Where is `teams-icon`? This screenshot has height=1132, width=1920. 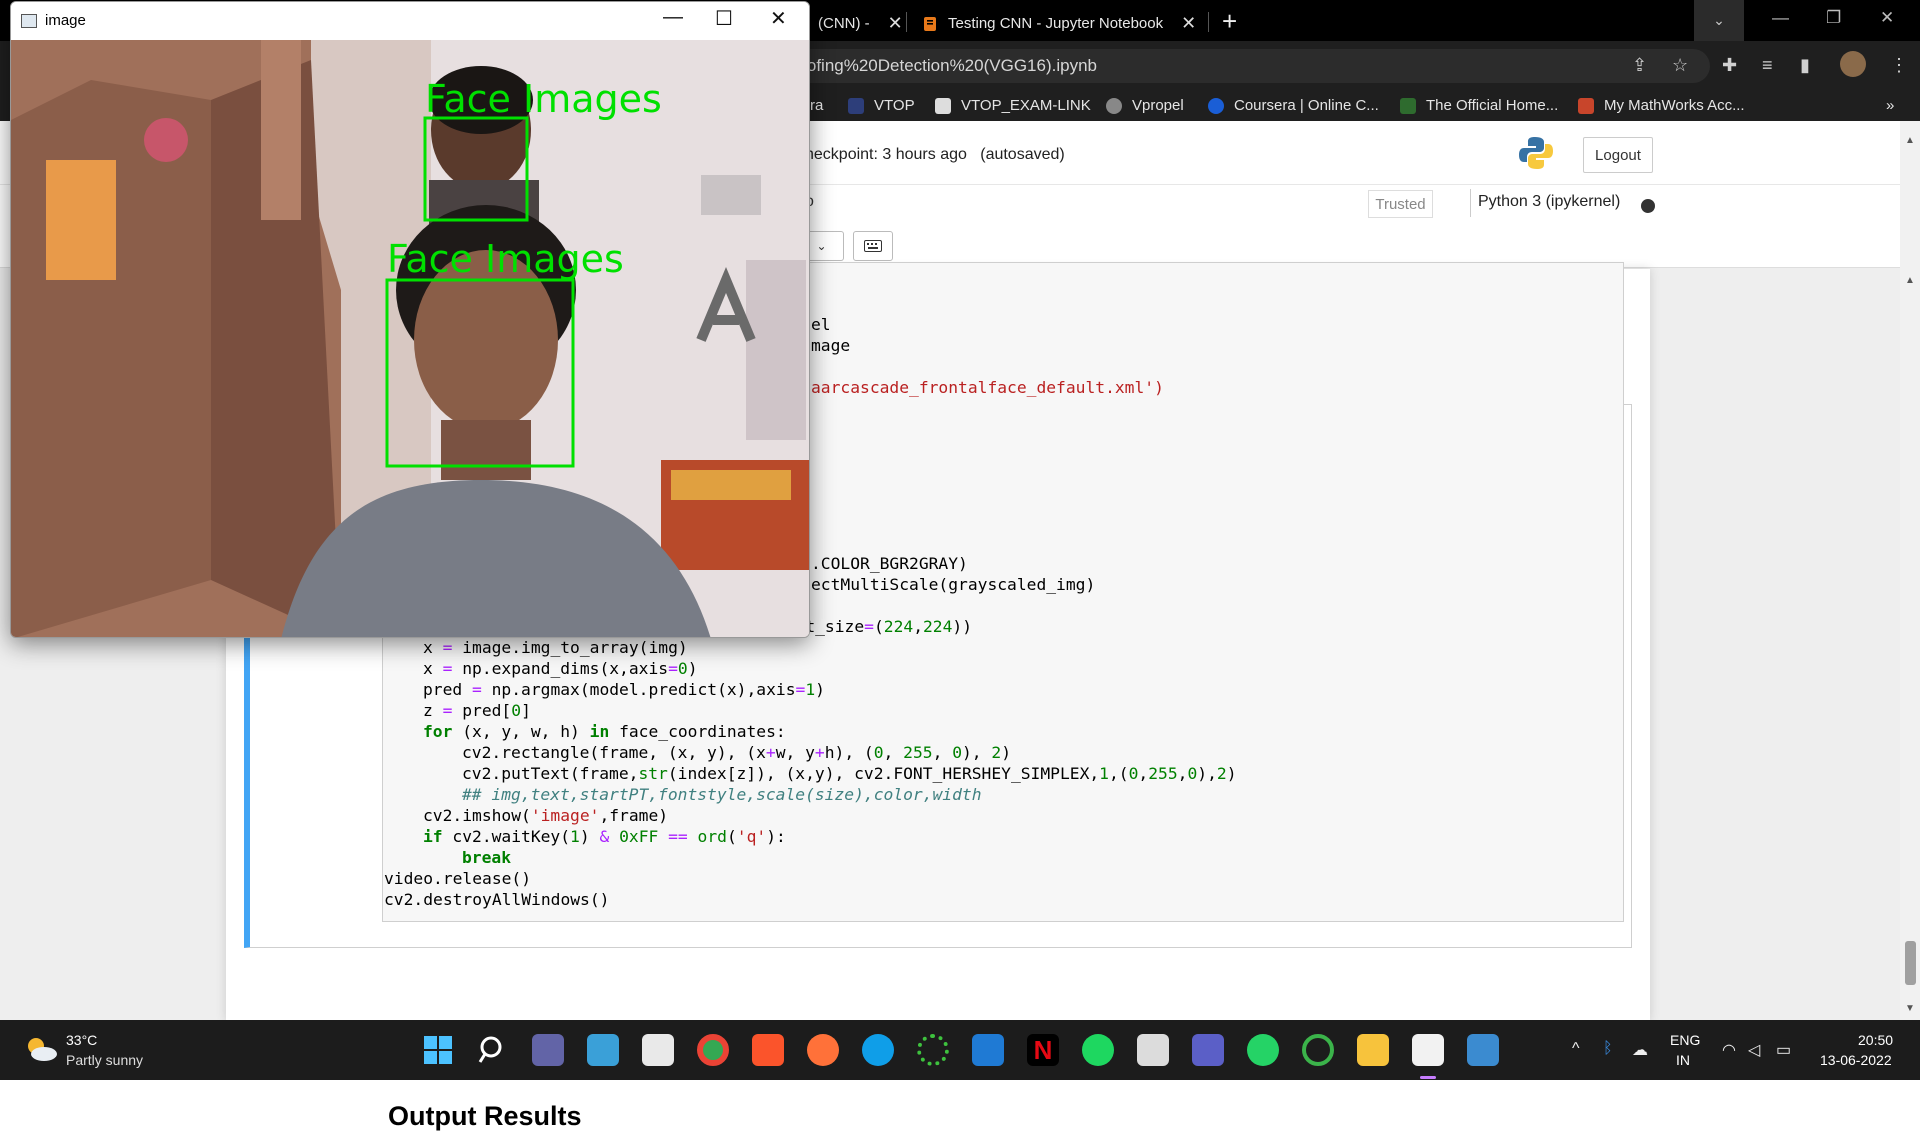 teams-icon is located at coordinates (1208, 1050).